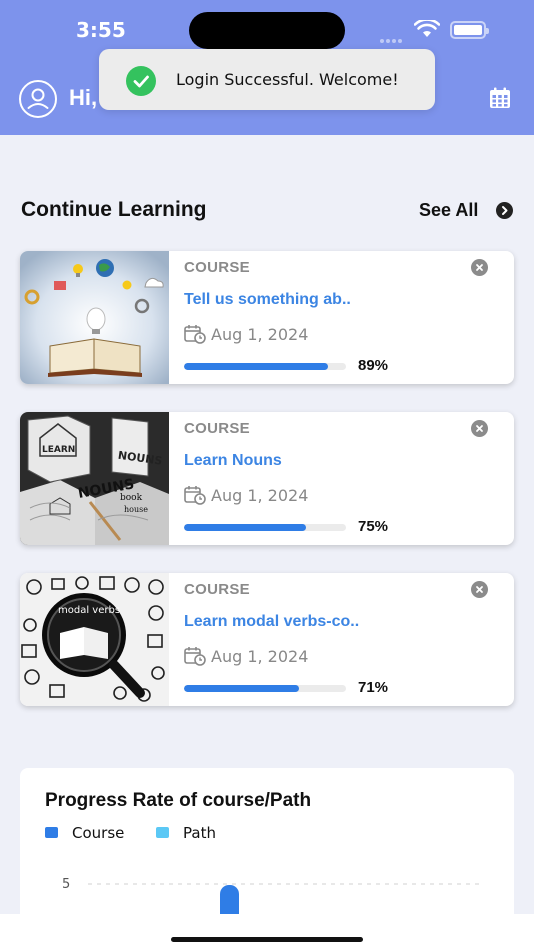  Describe the element at coordinates (504, 210) in the screenshot. I see `chevron-right-icon` at that location.